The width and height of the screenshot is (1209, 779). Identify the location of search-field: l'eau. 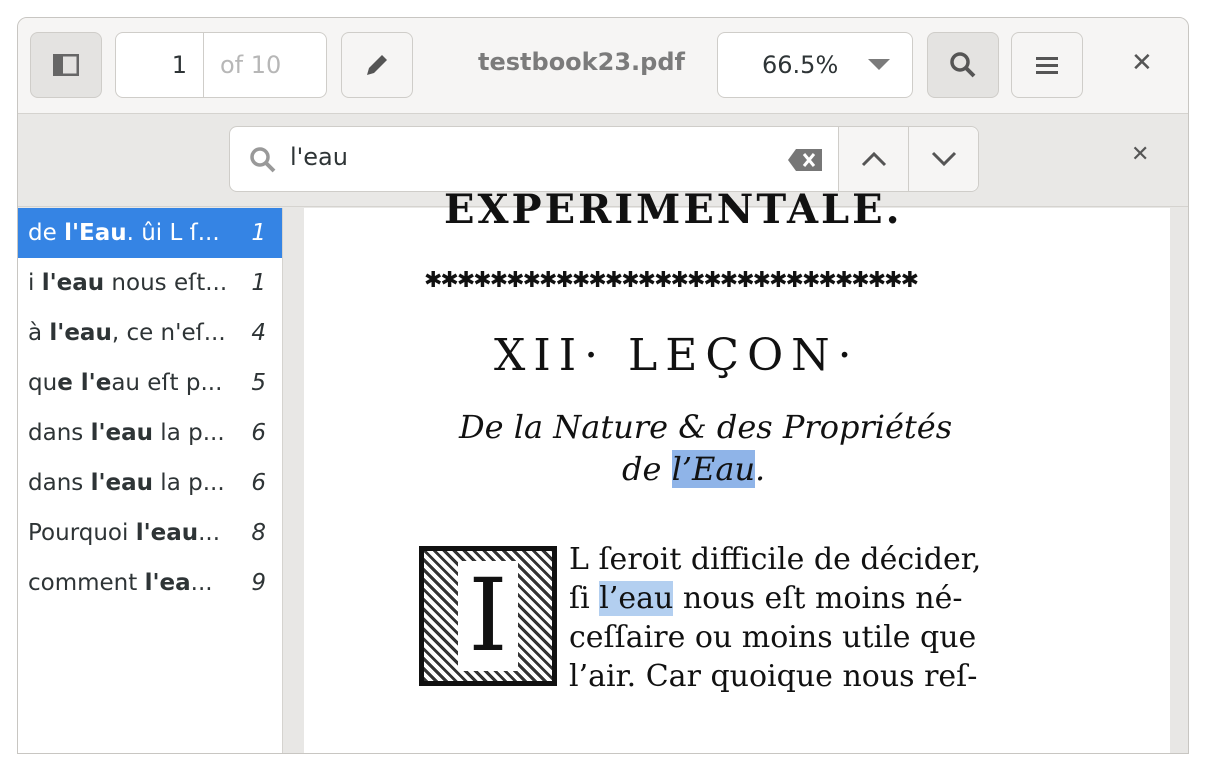
(604, 159).